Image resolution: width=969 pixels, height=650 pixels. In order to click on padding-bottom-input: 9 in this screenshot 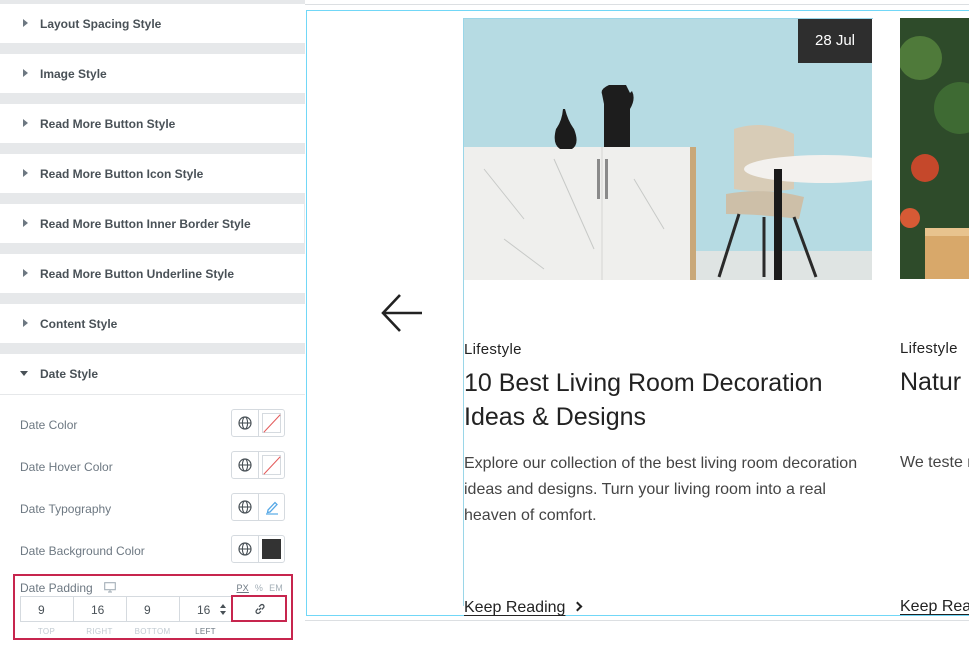, I will do `click(153, 609)`.